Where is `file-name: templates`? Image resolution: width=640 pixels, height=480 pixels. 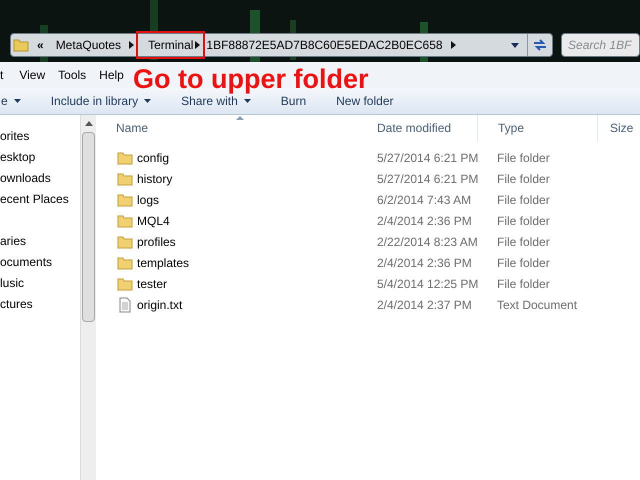 file-name: templates is located at coordinates (163, 263).